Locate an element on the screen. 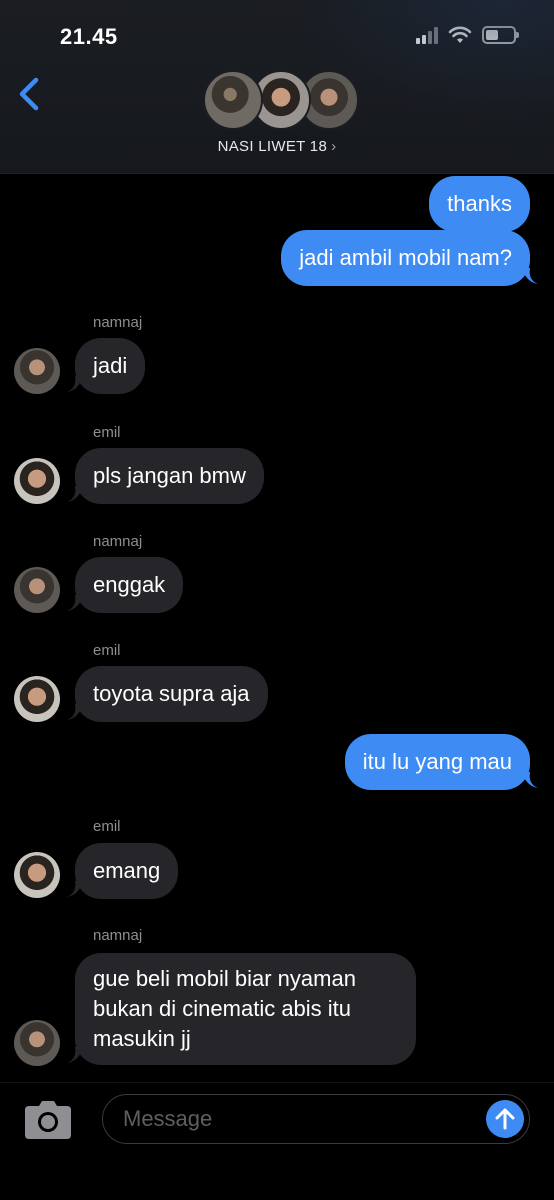  incoming-message: toyota supra aja is located at coordinates (171, 694).